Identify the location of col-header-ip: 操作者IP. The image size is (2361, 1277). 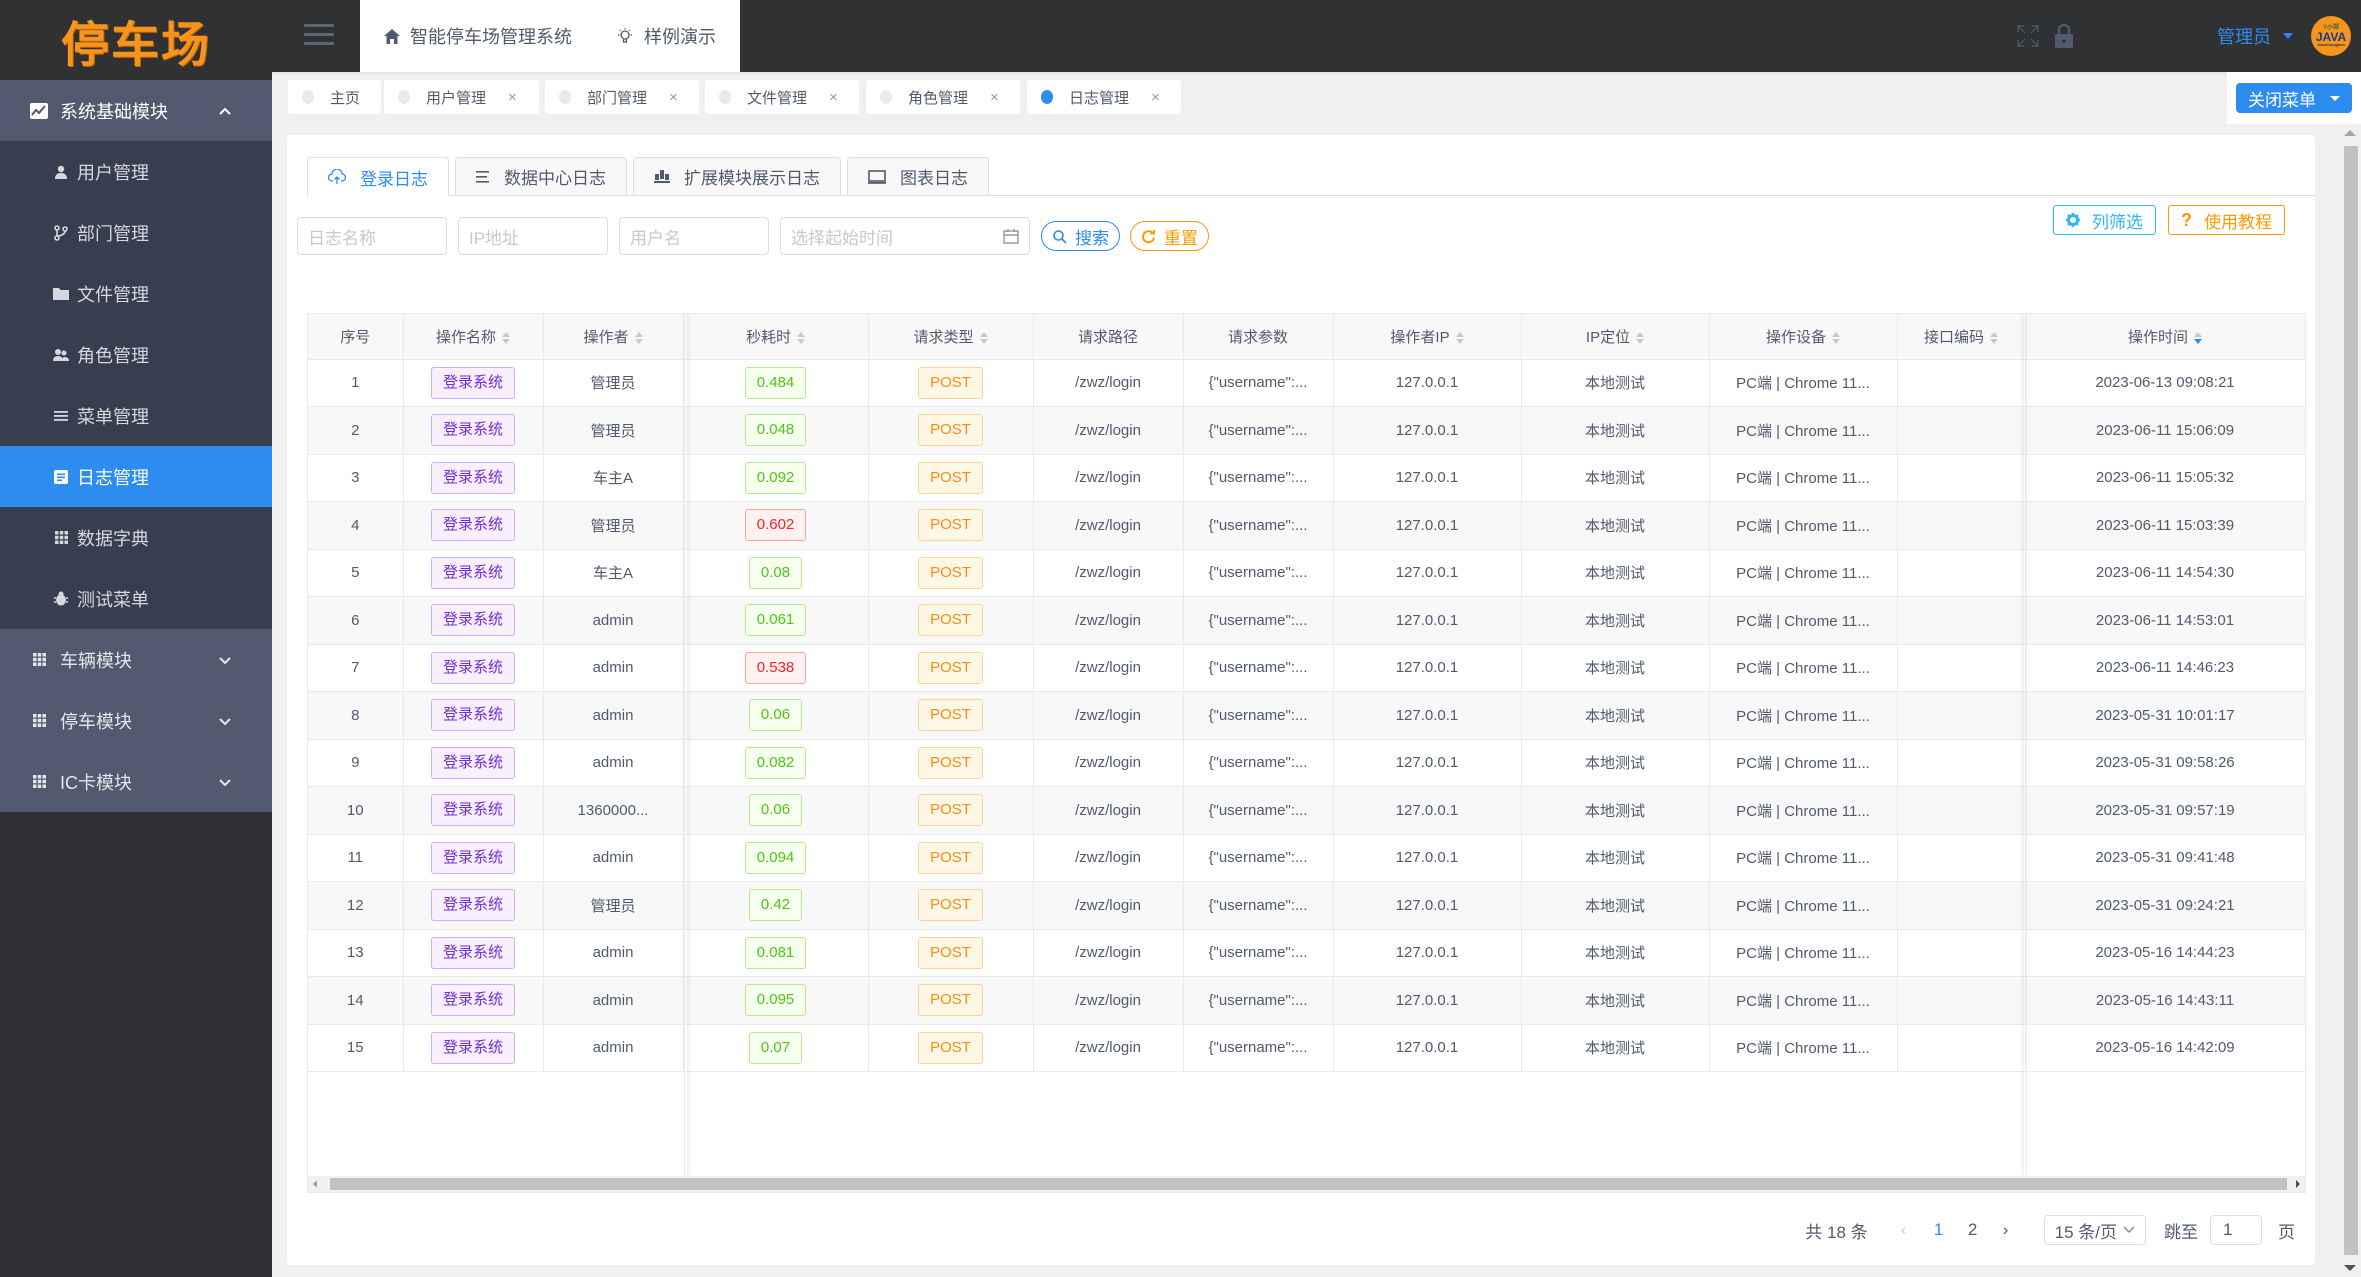
(1427, 337).